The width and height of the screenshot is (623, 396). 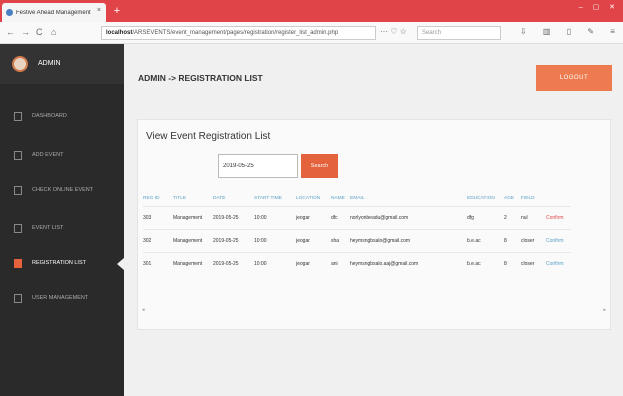 I want to click on col-header, so click(x=558, y=199).